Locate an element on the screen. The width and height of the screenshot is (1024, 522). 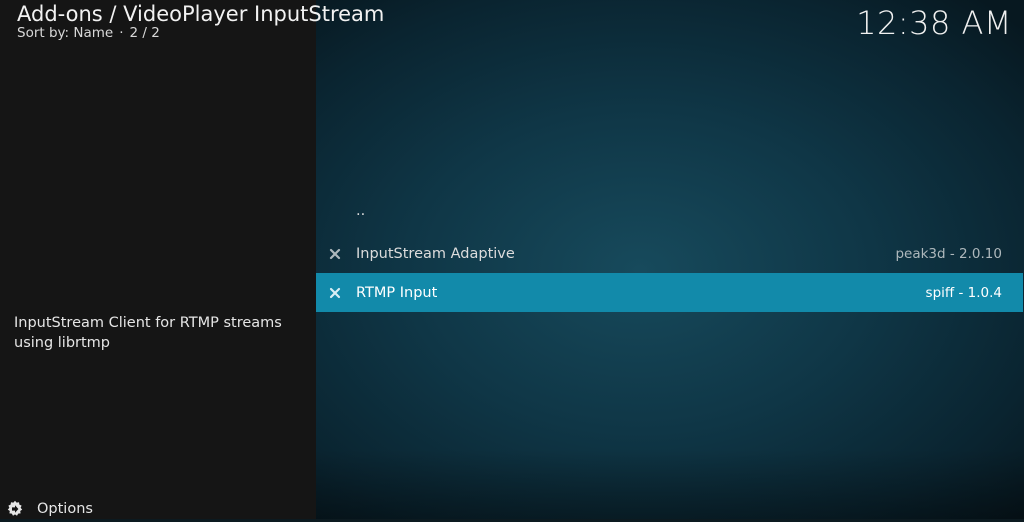
clock: 12:38 AM is located at coordinates (934, 23).